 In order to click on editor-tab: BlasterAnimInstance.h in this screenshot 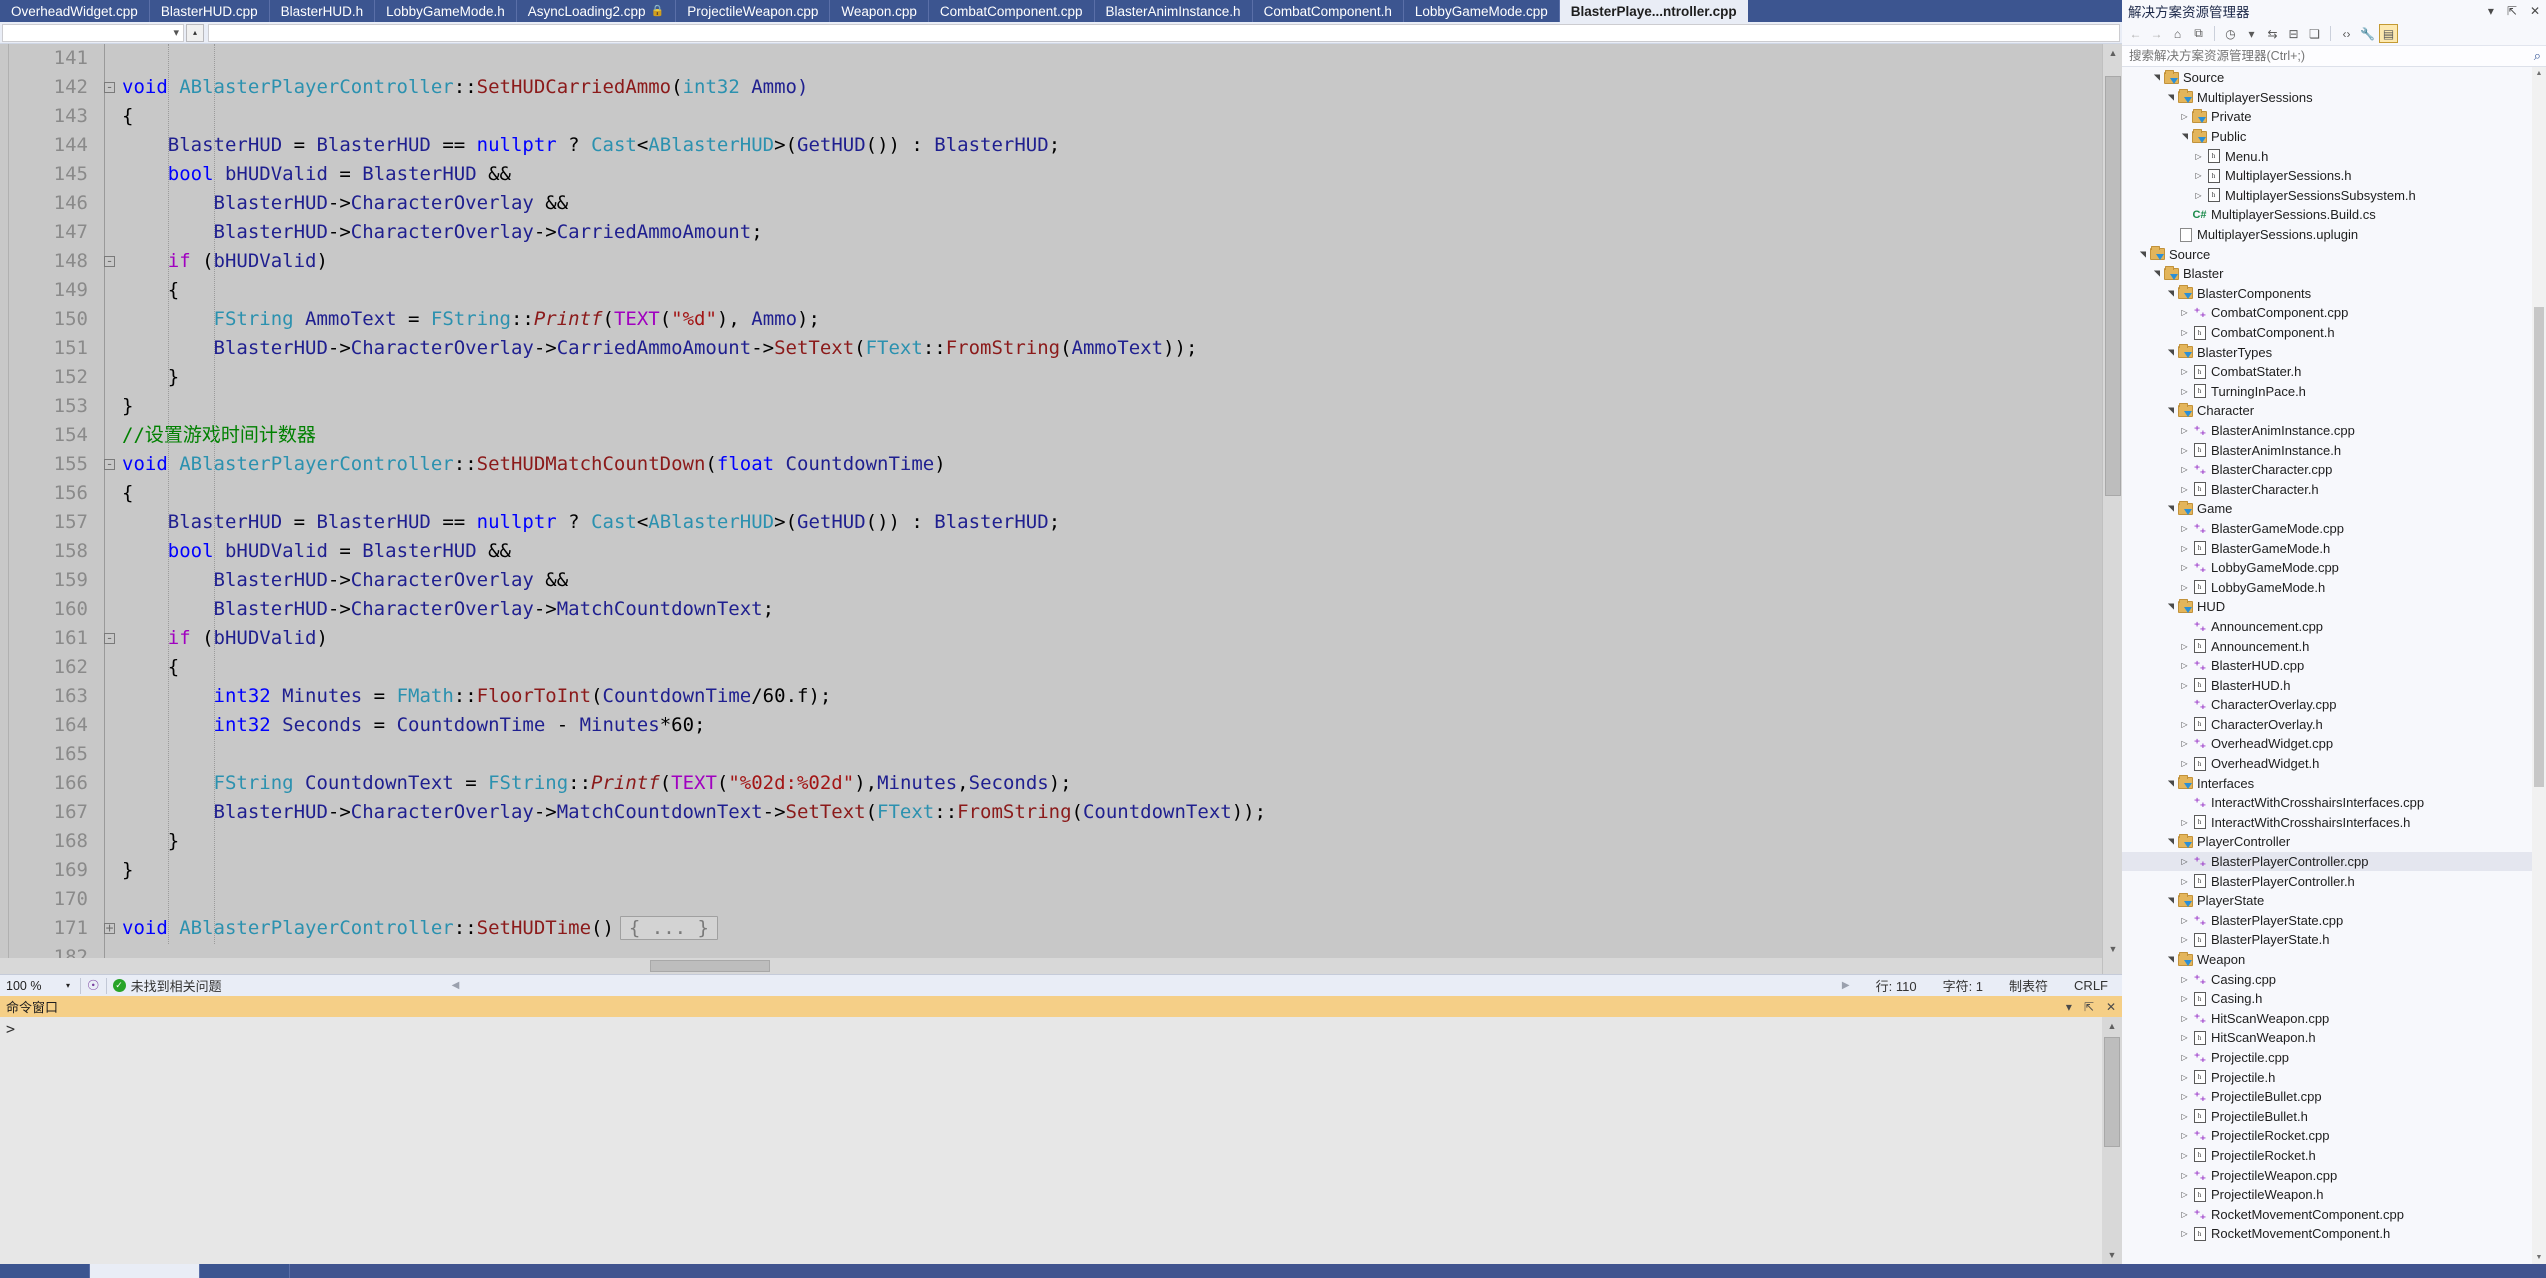, I will do `click(1173, 11)`.